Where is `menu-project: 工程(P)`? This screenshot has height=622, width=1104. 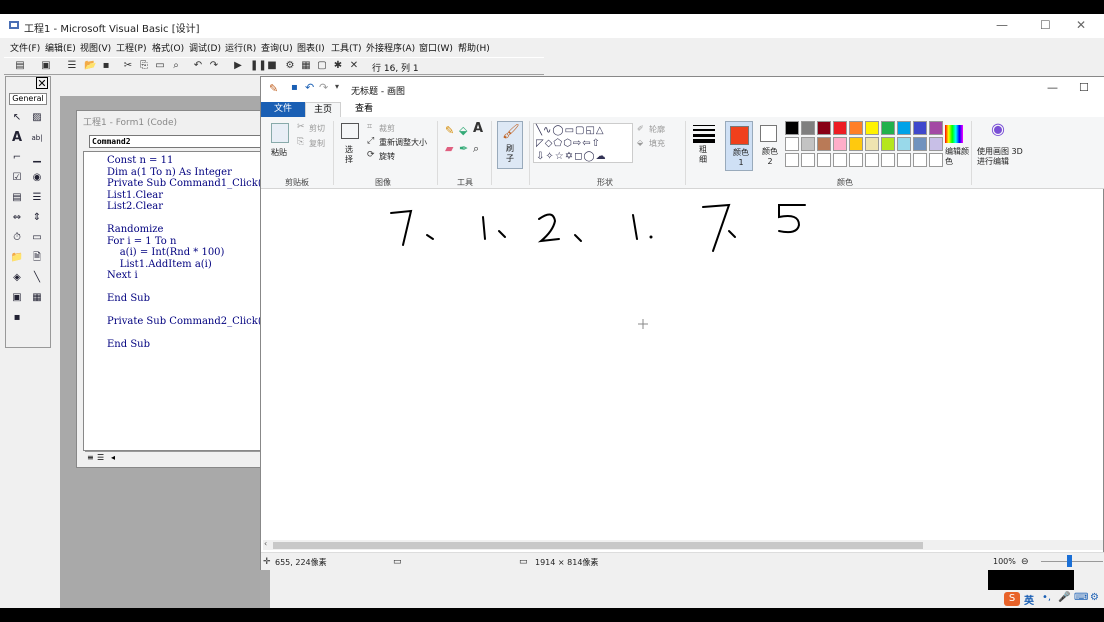 menu-project: 工程(P) is located at coordinates (131, 47).